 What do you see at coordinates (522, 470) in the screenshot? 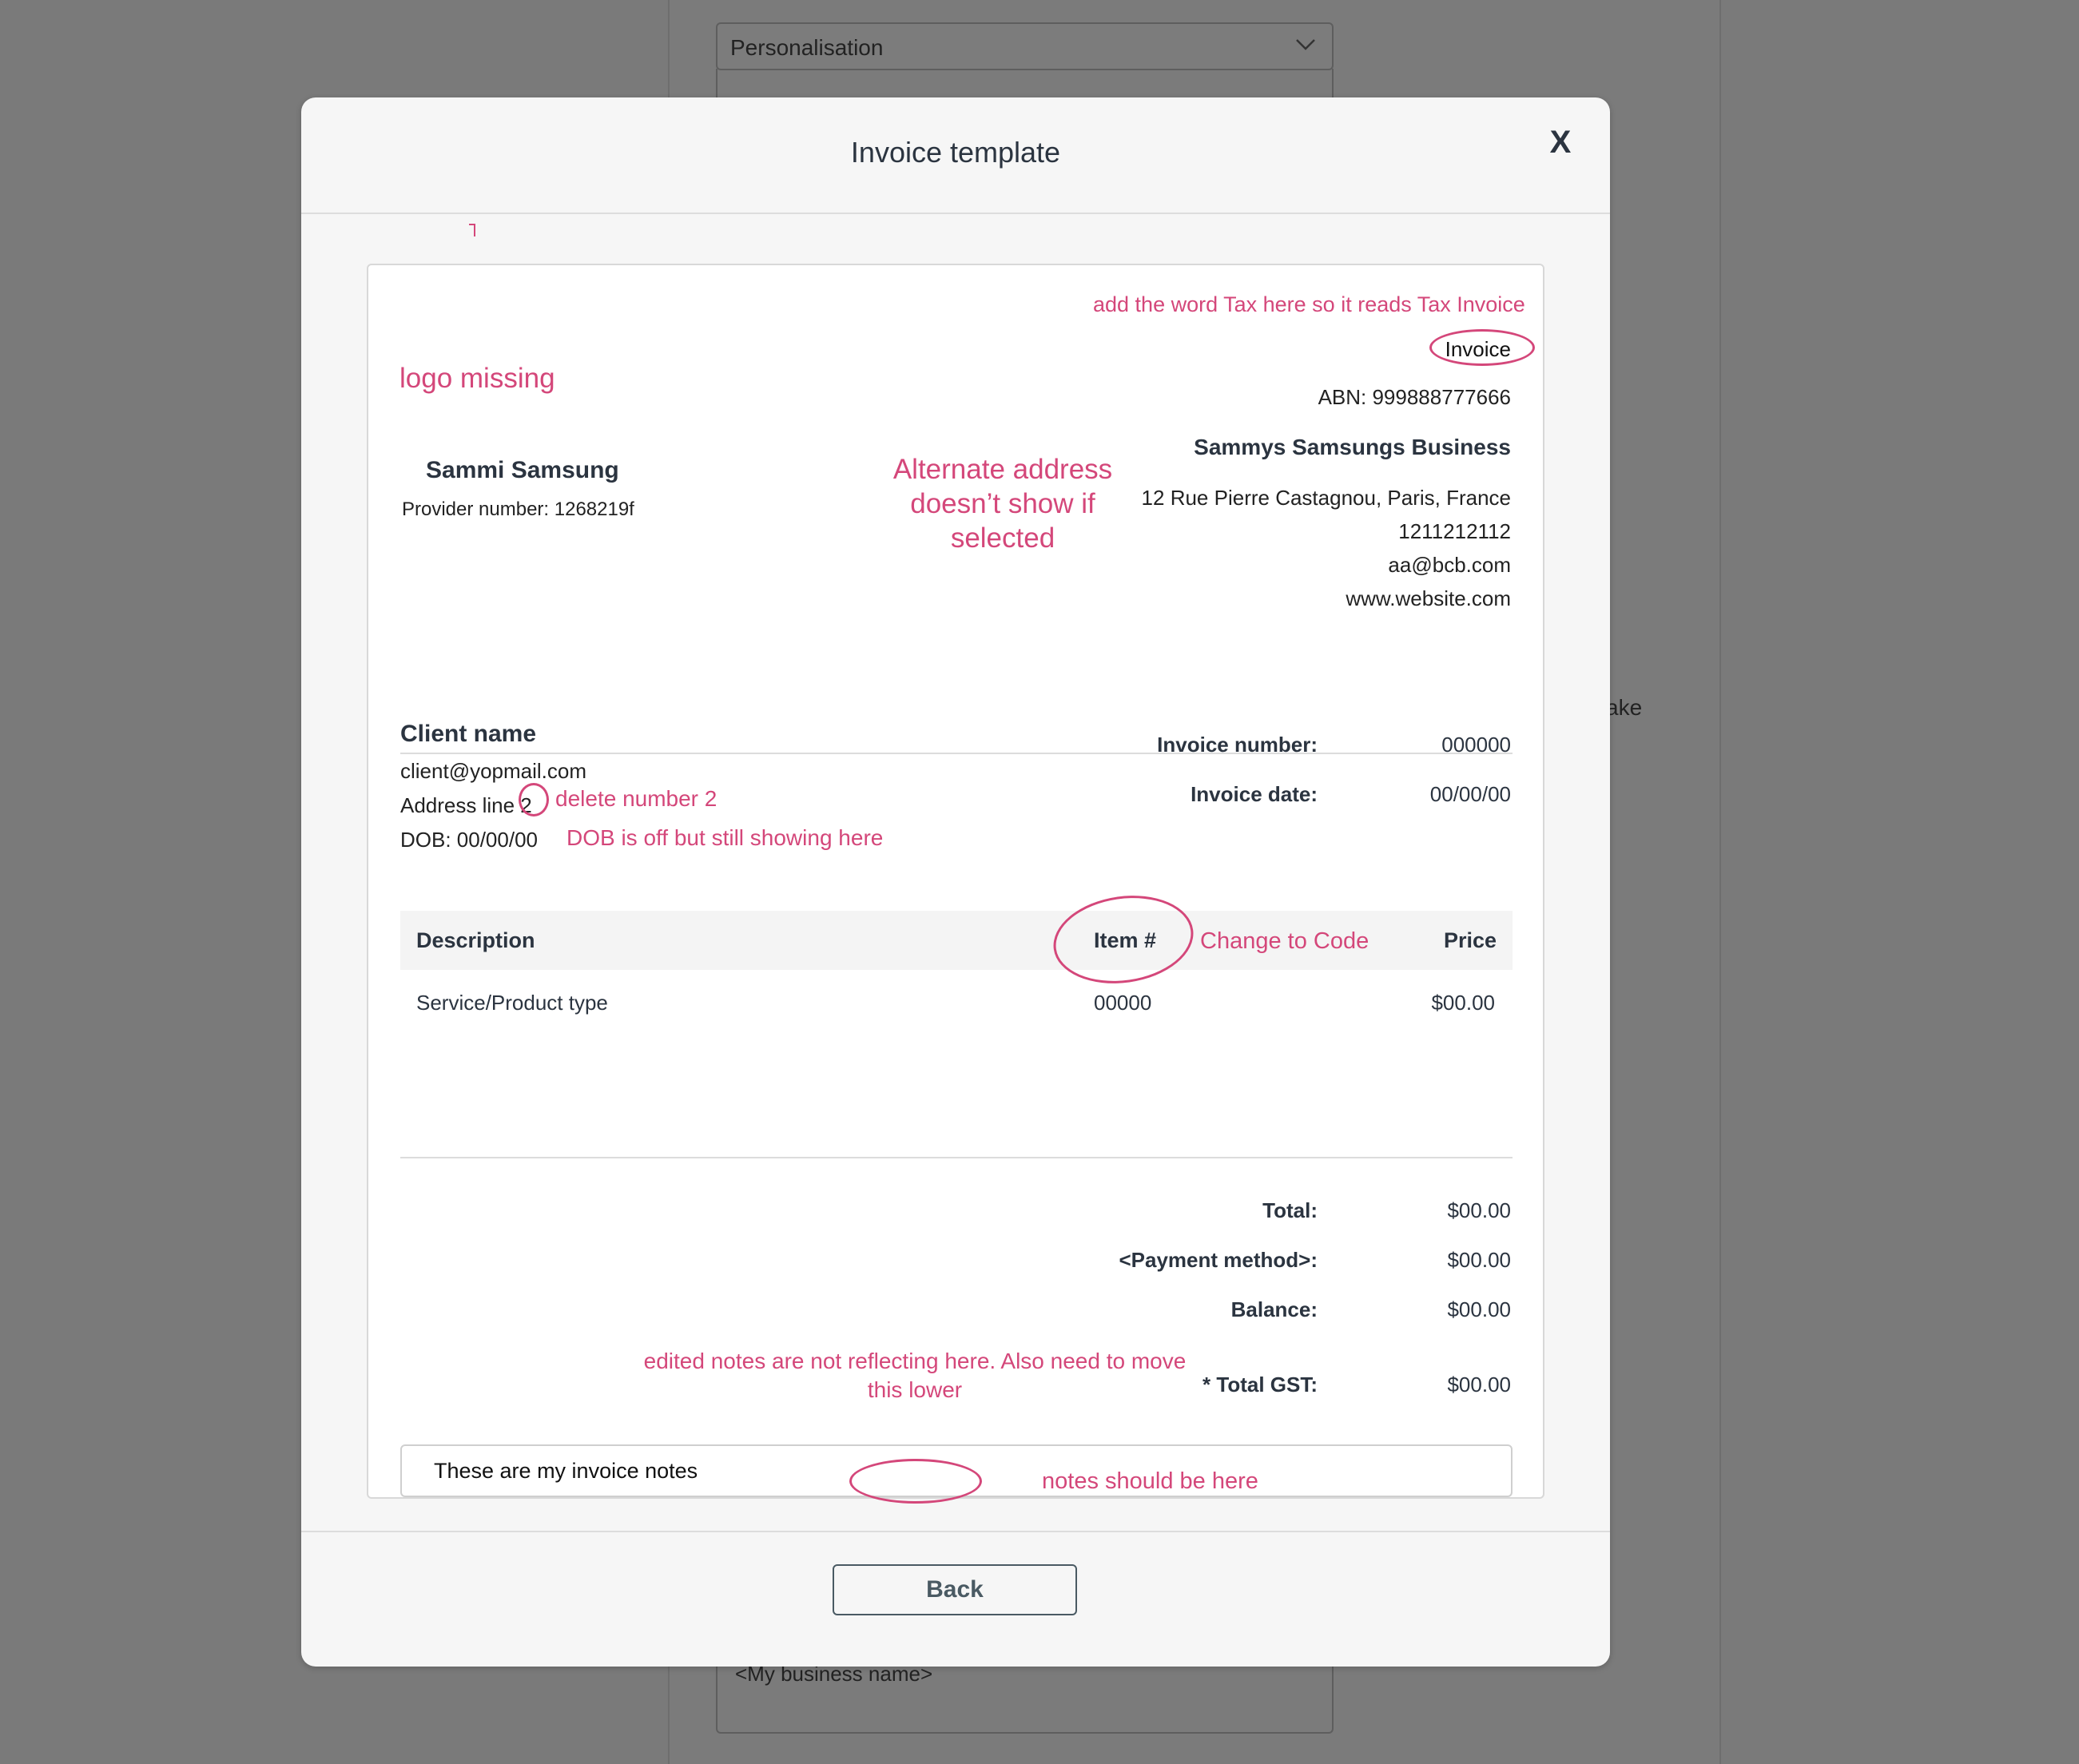
I see `provider-name: Sammi Samsung` at bounding box center [522, 470].